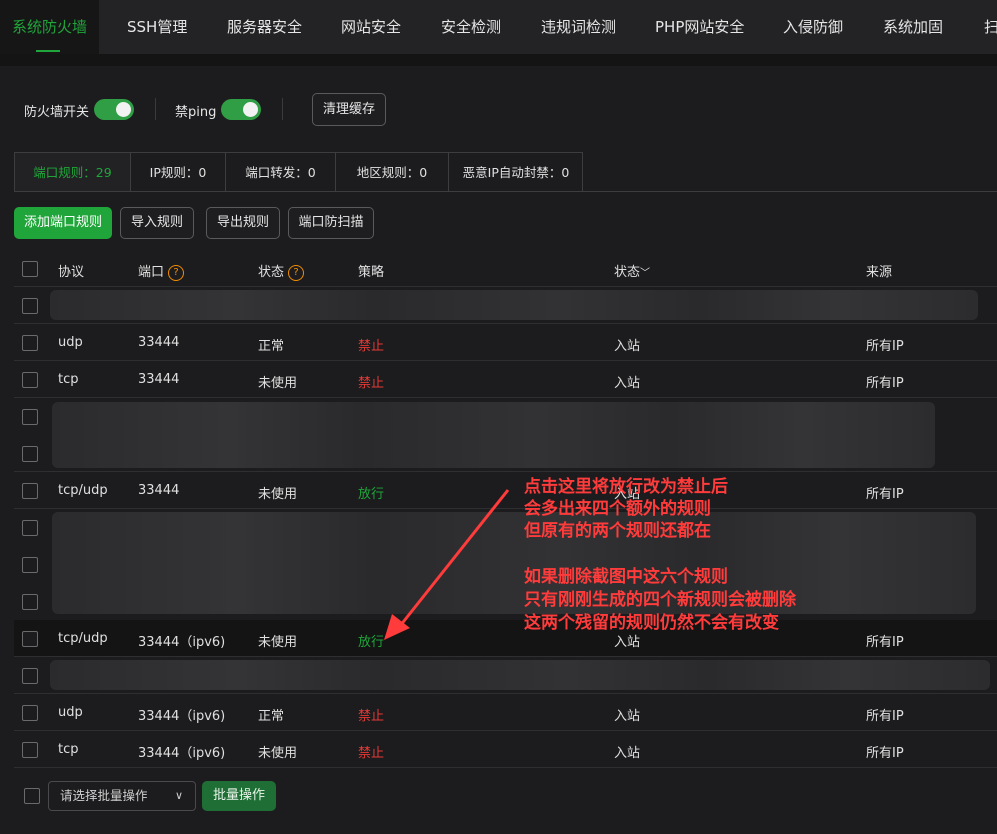  What do you see at coordinates (239, 796) in the screenshot?
I see `batch-operation-button: 批量操作` at bounding box center [239, 796].